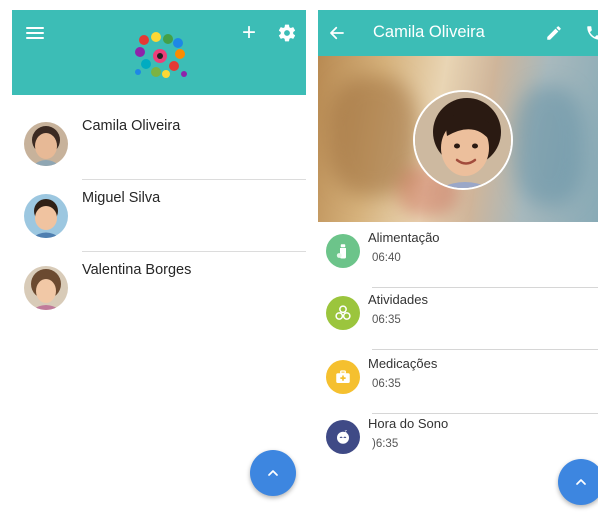  What do you see at coordinates (404, 237) in the screenshot?
I see `event-title: Alimentação` at bounding box center [404, 237].